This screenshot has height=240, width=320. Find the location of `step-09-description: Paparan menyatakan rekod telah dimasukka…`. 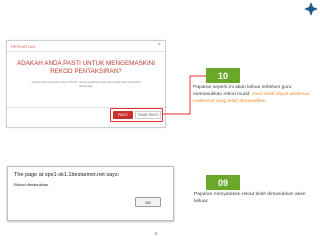

step-09-description: Paparan menyatakan rekod telah dimasukka… is located at coordinates (250, 198).